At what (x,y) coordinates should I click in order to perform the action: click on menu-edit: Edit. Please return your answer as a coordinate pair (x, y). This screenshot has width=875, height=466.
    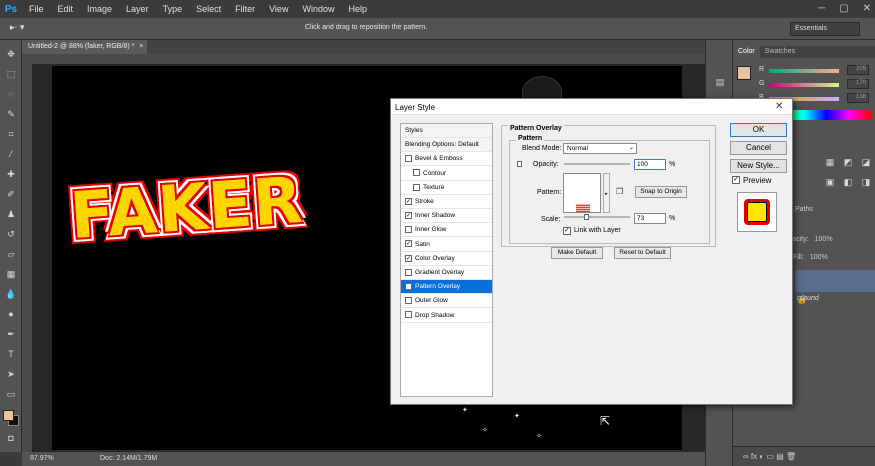
    Looking at the image, I should click on (66, 9).